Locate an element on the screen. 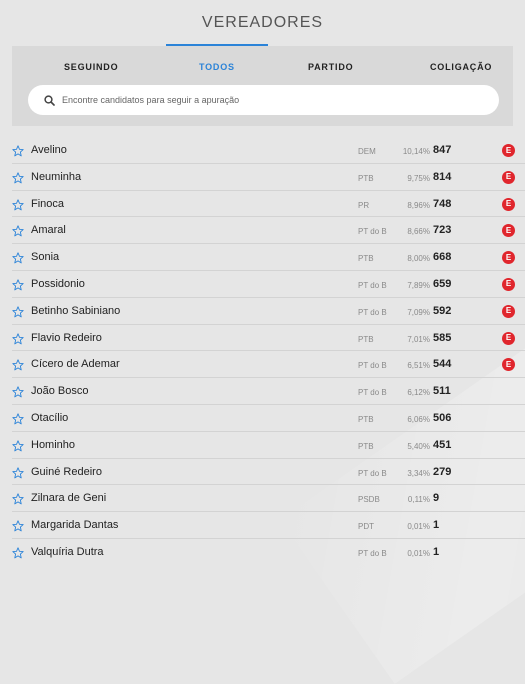  candidate-row: Amaral PT do B 8,66% 723 E is located at coordinates (268, 231).